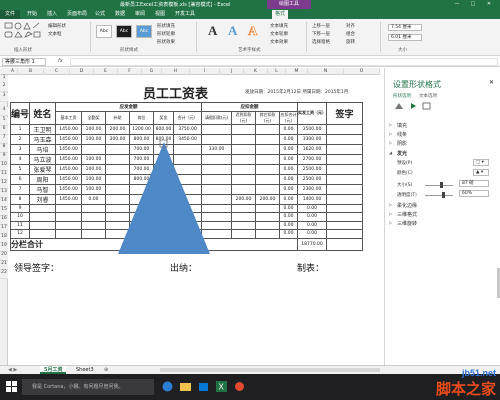  I want to click on cortana-search-box: 我是 Cortana，小娜。有问题尽管问我。, so click(88, 387).